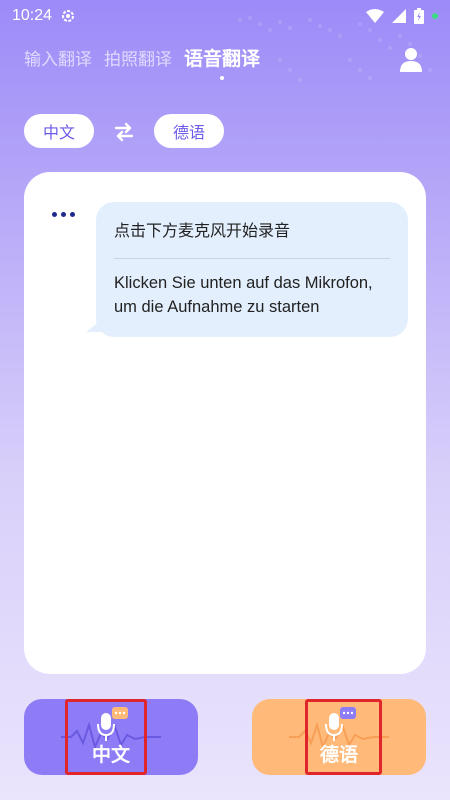  I want to click on signal-icon, so click(399, 16).